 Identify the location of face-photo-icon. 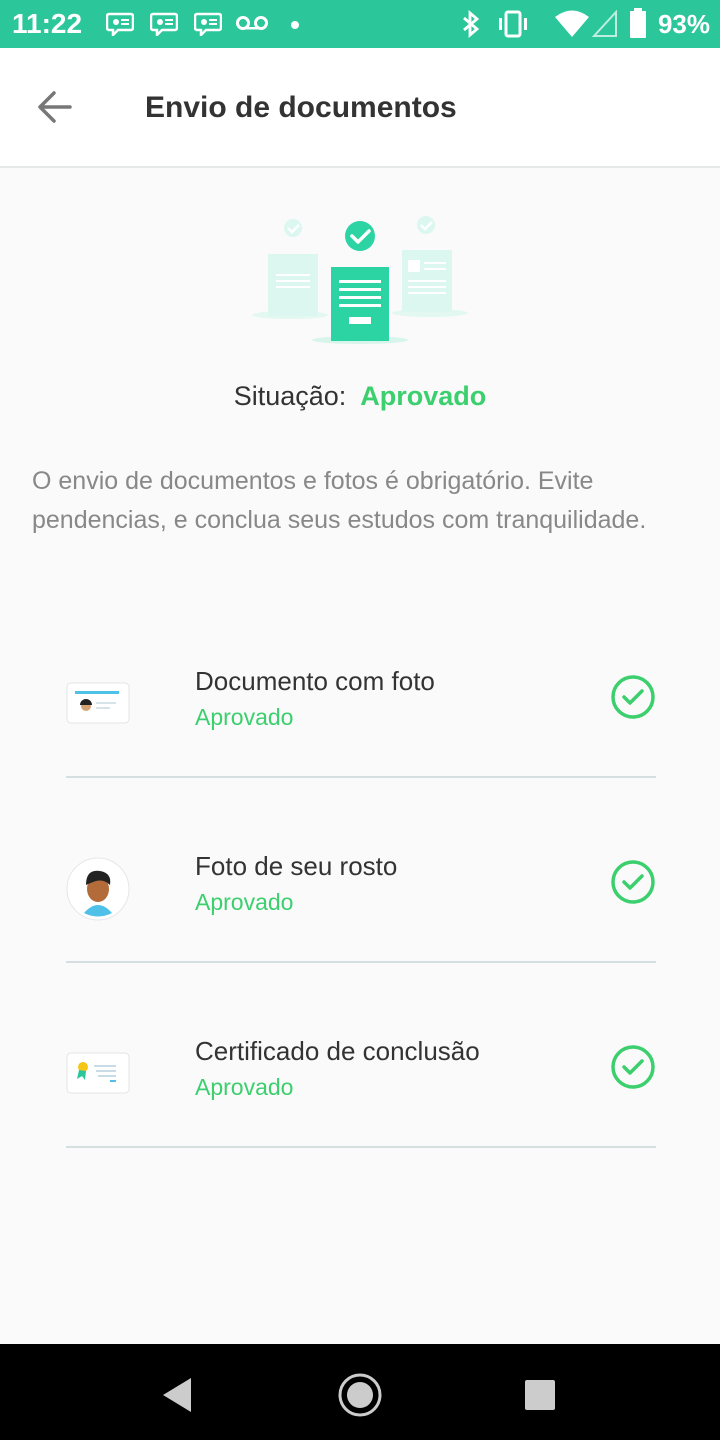
(98, 889).